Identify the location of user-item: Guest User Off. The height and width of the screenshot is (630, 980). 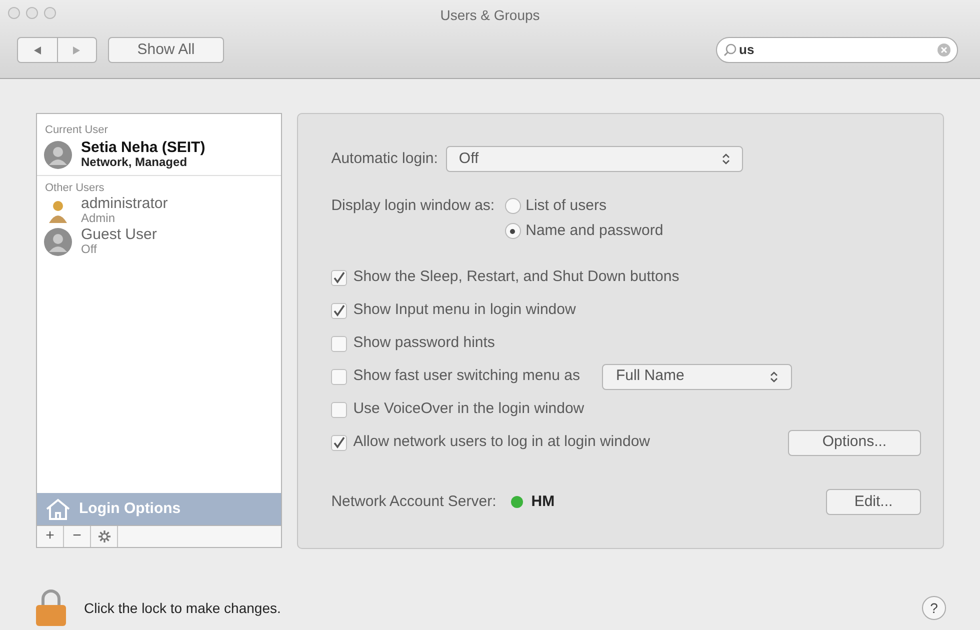
(100, 242).